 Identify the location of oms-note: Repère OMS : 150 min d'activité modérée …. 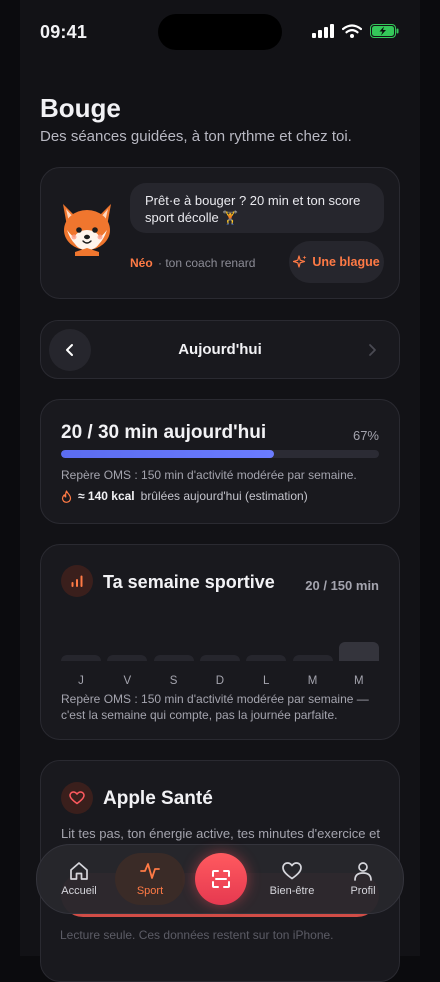
(209, 475).